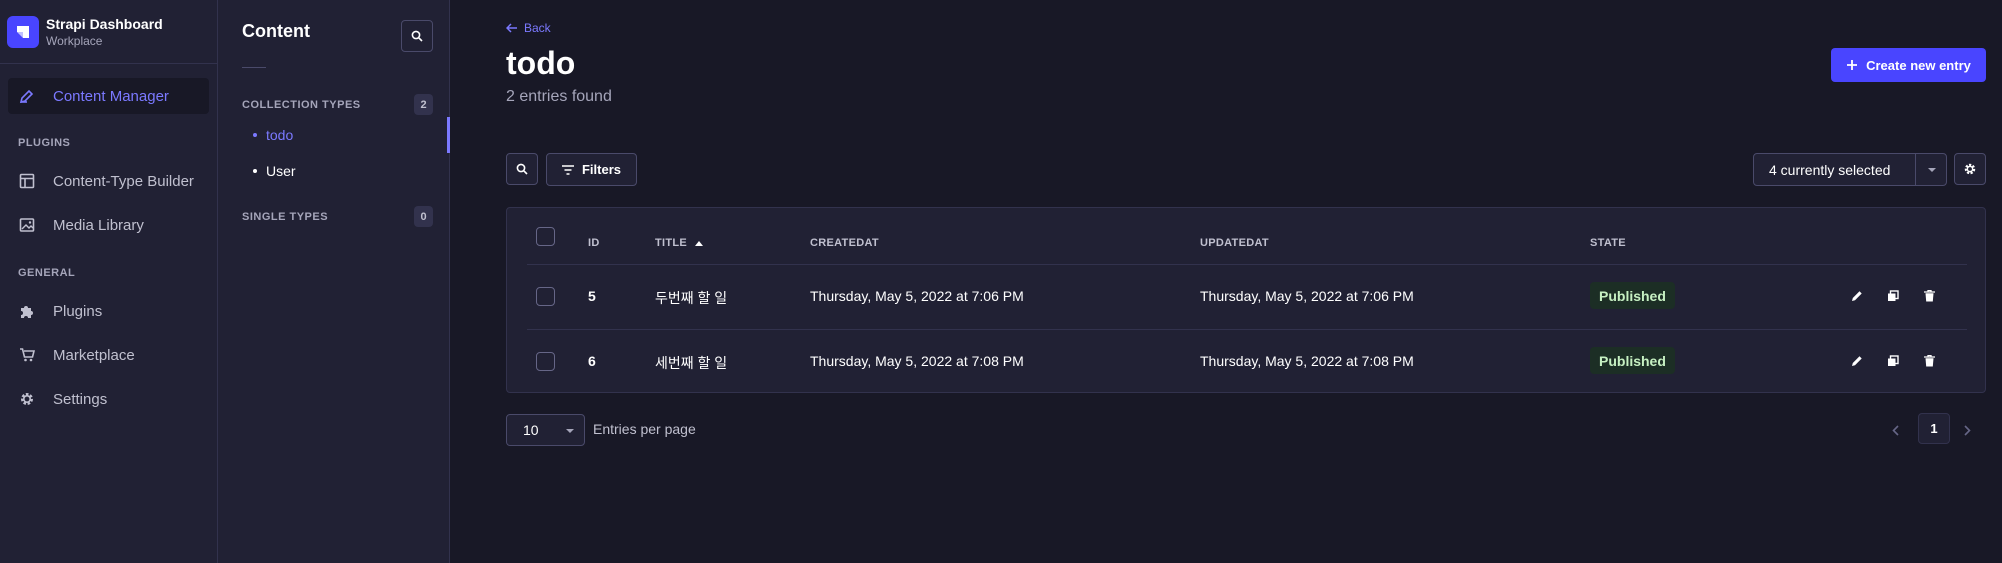 The height and width of the screenshot is (563, 2002). Describe the element at coordinates (644, 429) in the screenshot. I see `page-size-label: Entries per page` at that location.